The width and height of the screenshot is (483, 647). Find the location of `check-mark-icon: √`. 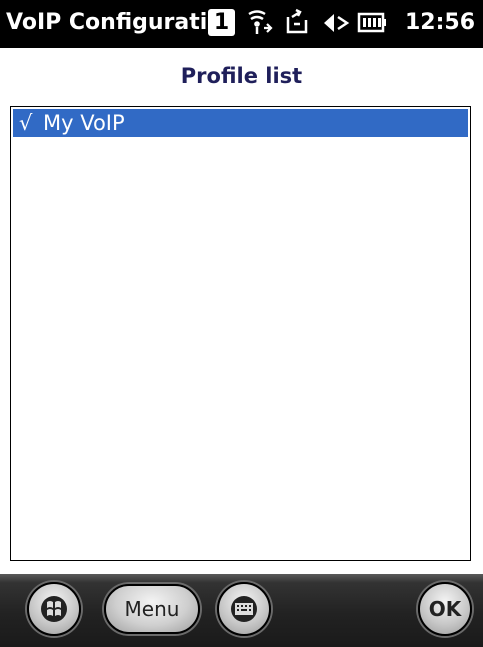

check-mark-icon: √ is located at coordinates (26, 123).